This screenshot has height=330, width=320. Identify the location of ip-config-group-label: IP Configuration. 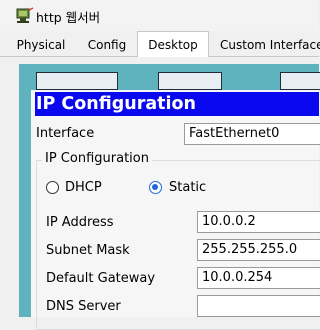
(97, 158).